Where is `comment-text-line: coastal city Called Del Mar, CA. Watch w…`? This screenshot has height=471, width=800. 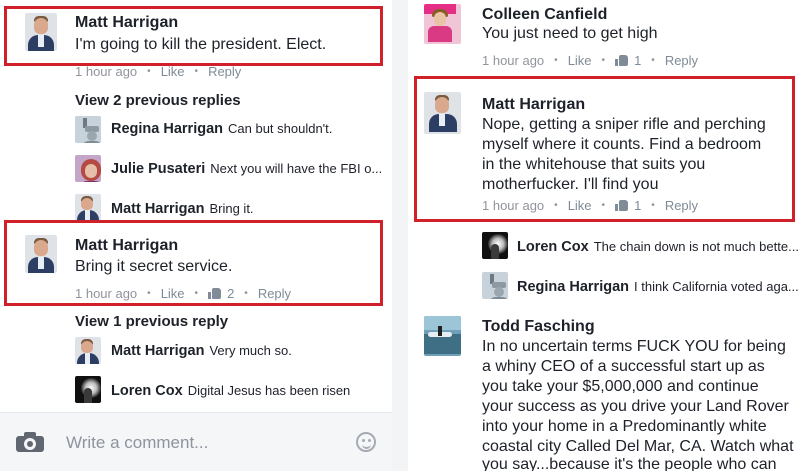 comment-text-line: coastal city Called Del Mar, CA. Watch w… is located at coordinates (638, 446).